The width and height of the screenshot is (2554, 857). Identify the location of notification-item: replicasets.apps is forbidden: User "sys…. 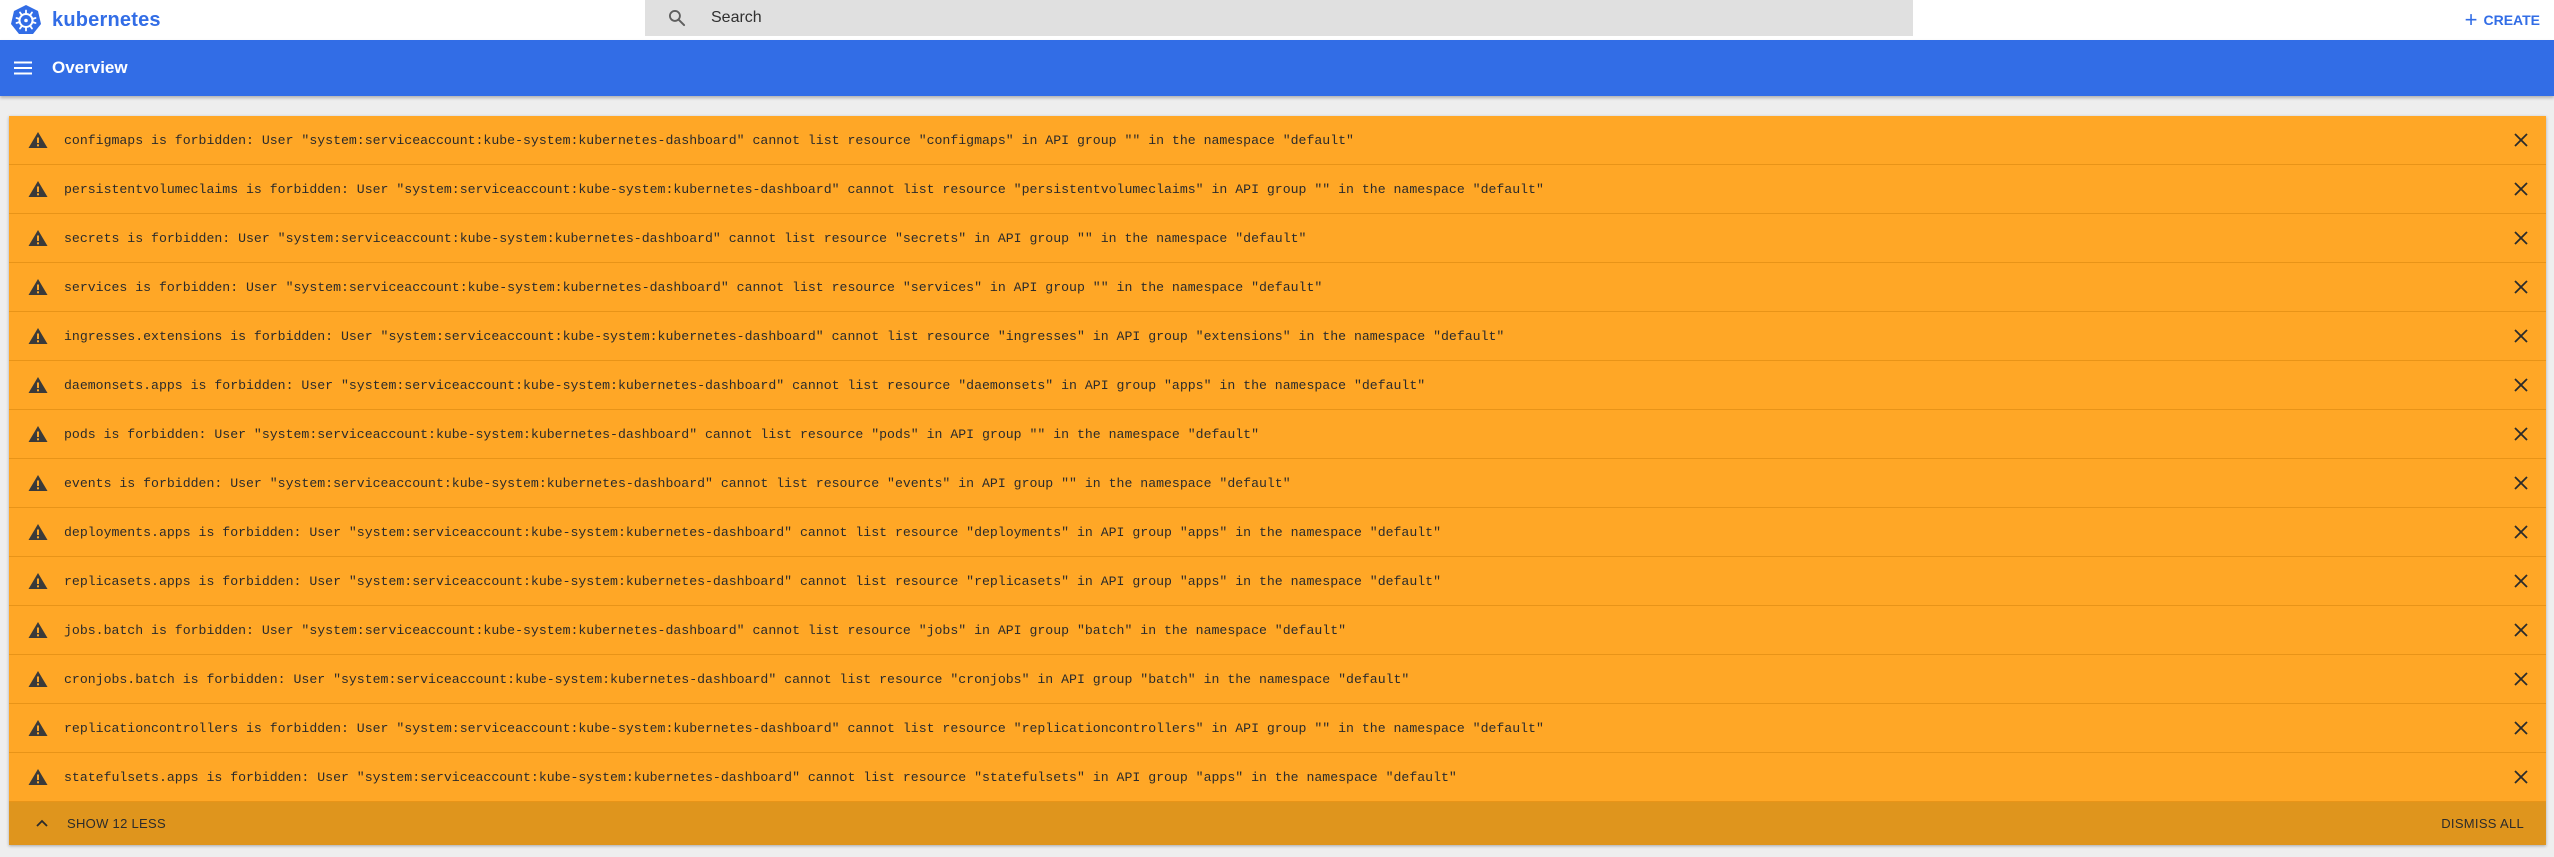
(1277, 581).